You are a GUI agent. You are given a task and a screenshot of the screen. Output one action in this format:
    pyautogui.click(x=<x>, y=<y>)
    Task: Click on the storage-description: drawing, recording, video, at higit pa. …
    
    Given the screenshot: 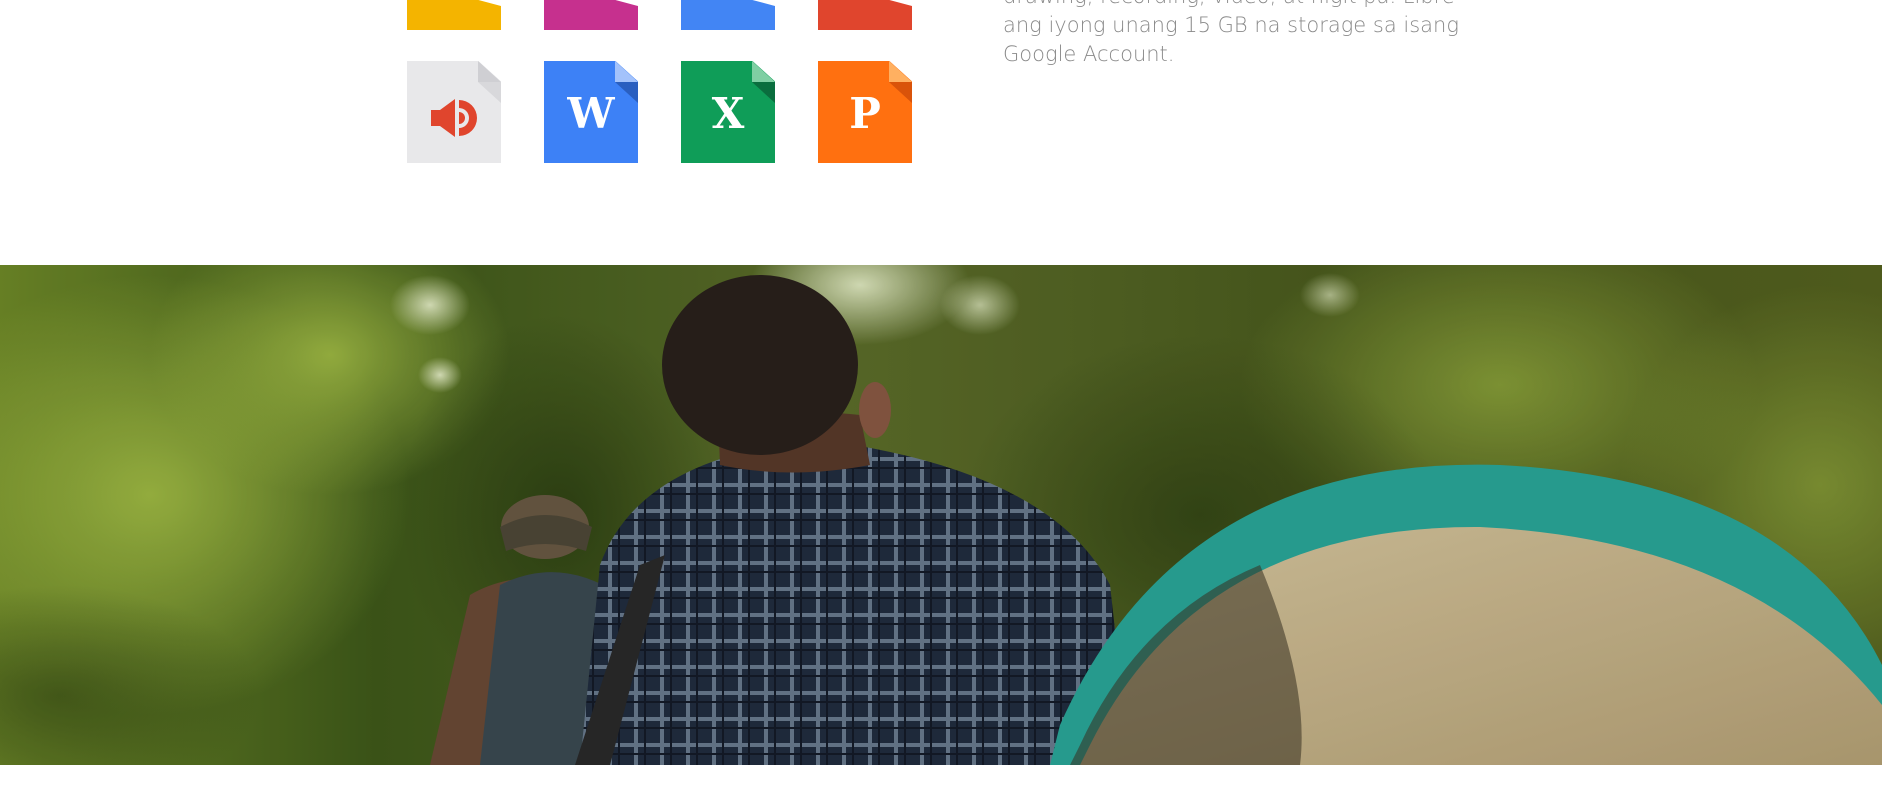 What is the action you would take?
    pyautogui.click(x=1231, y=33)
    